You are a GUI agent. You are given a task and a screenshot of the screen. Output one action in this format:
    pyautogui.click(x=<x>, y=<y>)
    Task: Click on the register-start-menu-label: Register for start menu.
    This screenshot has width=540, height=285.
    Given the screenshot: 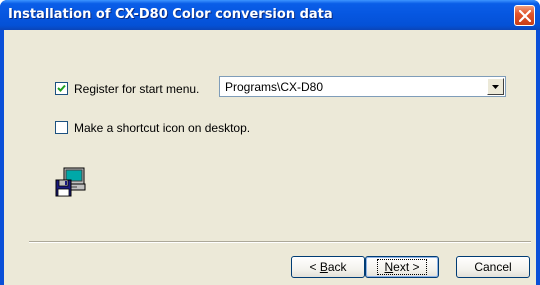 What is the action you would take?
    pyautogui.click(x=136, y=89)
    